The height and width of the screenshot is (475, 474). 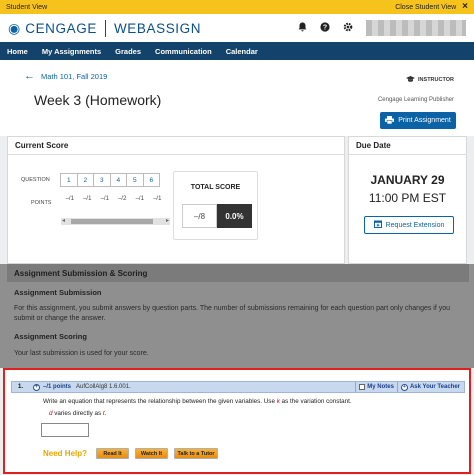 I want to click on question-number-list: 1 2 3 4 5 6, so click(x=110, y=180).